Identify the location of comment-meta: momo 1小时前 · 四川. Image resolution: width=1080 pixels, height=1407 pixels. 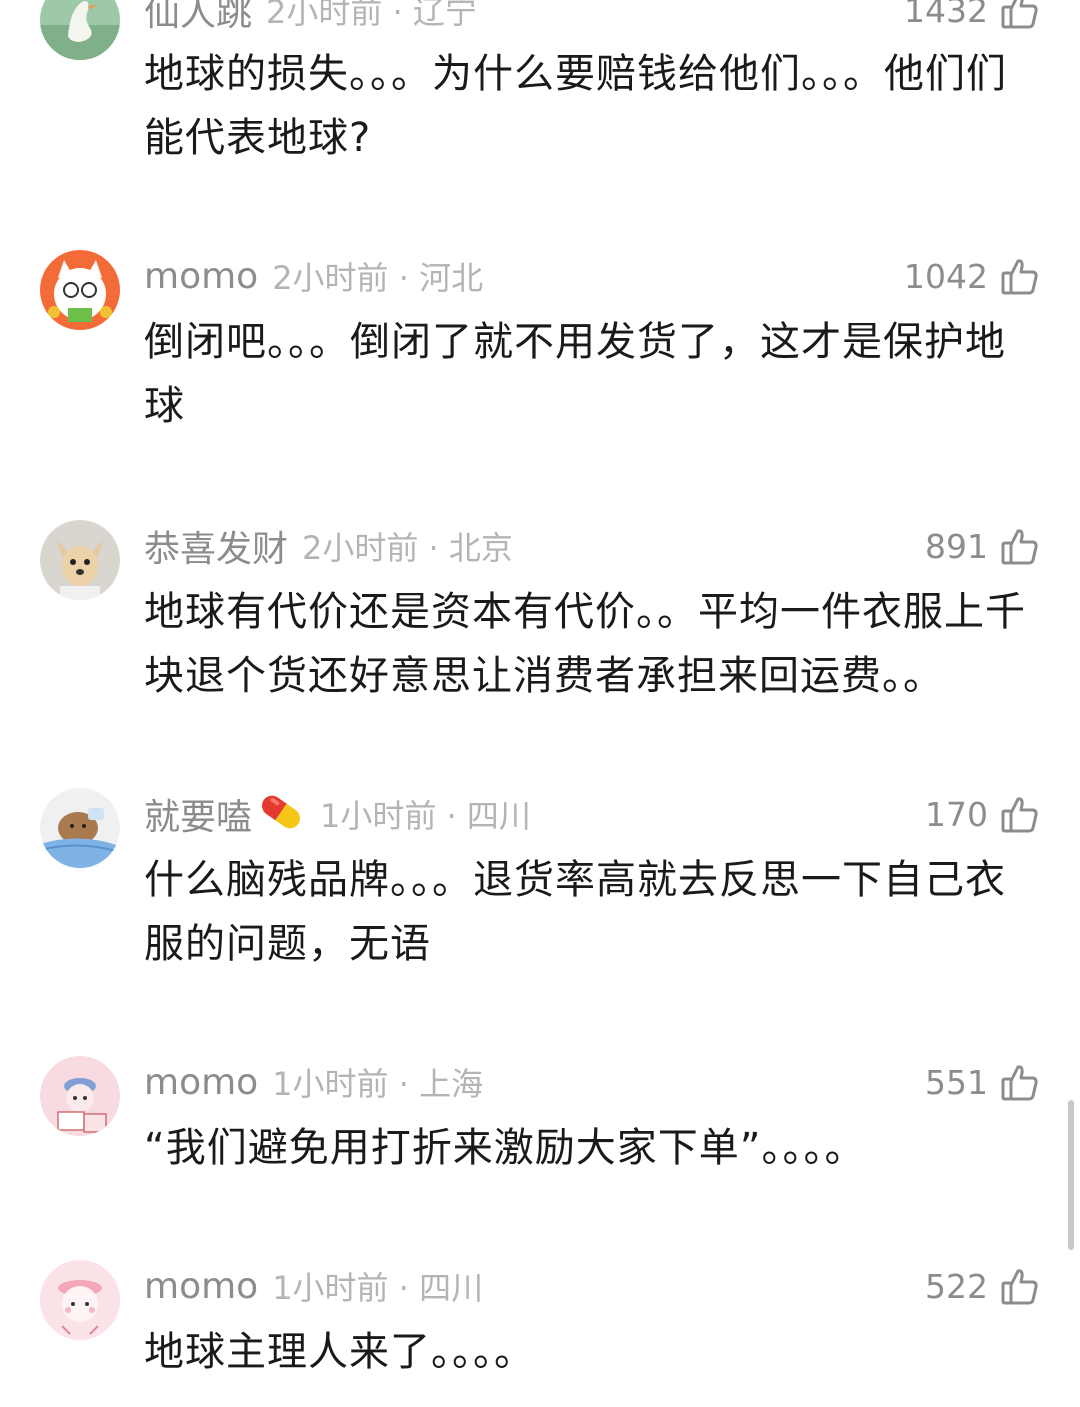
(313, 1286).